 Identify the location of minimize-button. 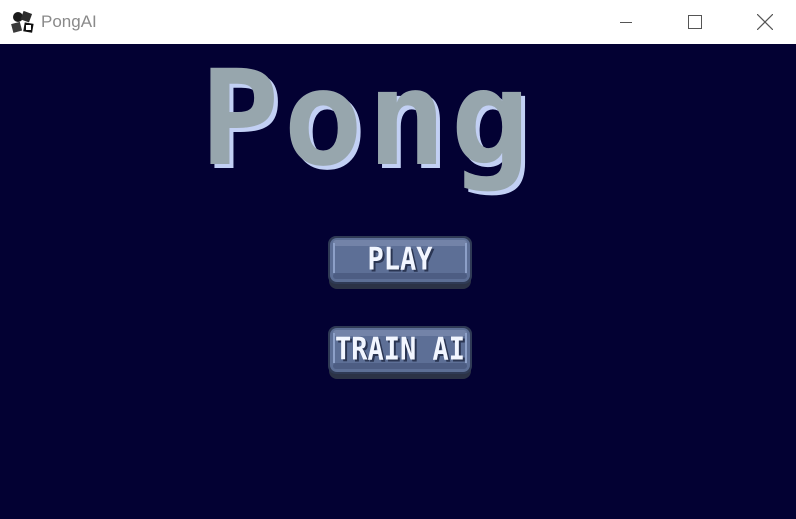
(626, 22).